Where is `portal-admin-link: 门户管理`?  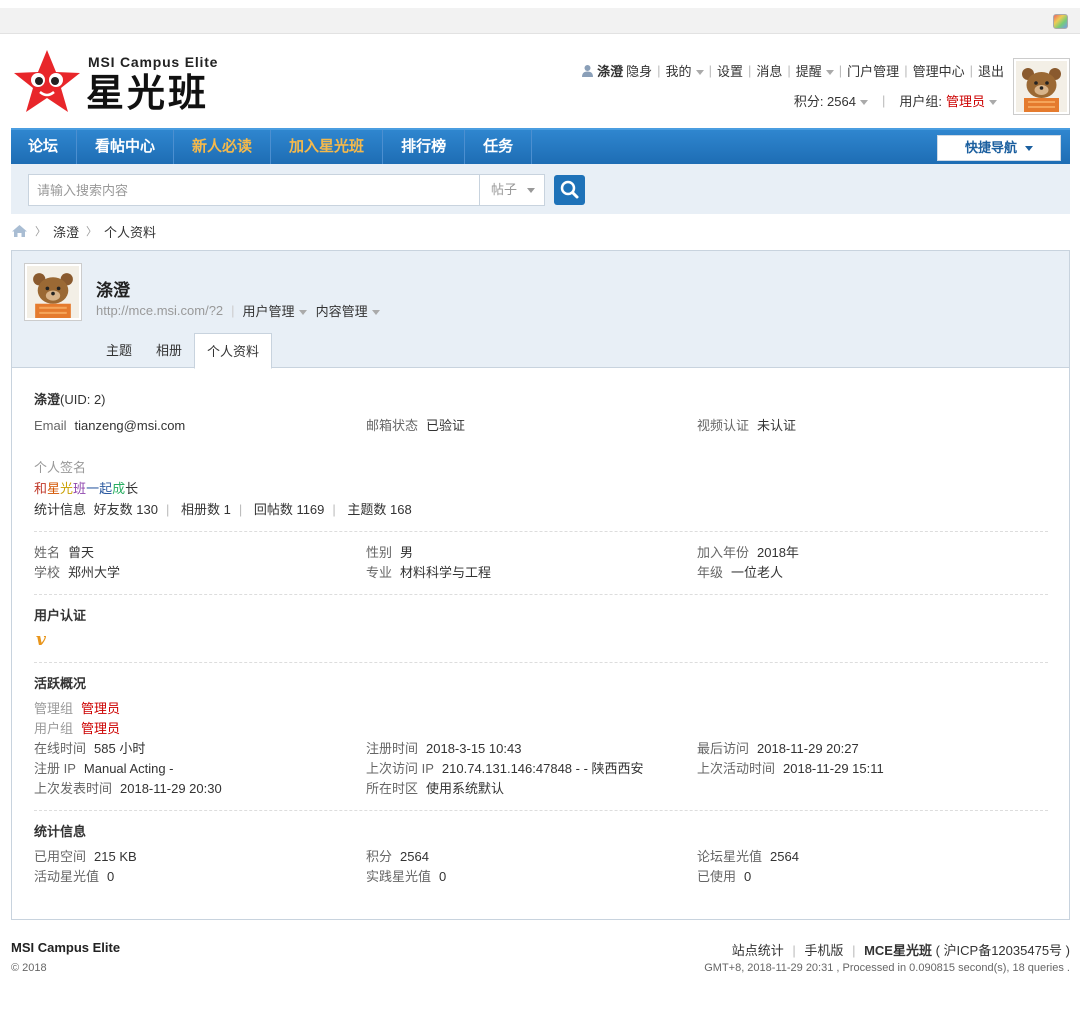 portal-admin-link: 门户管理 is located at coordinates (873, 70).